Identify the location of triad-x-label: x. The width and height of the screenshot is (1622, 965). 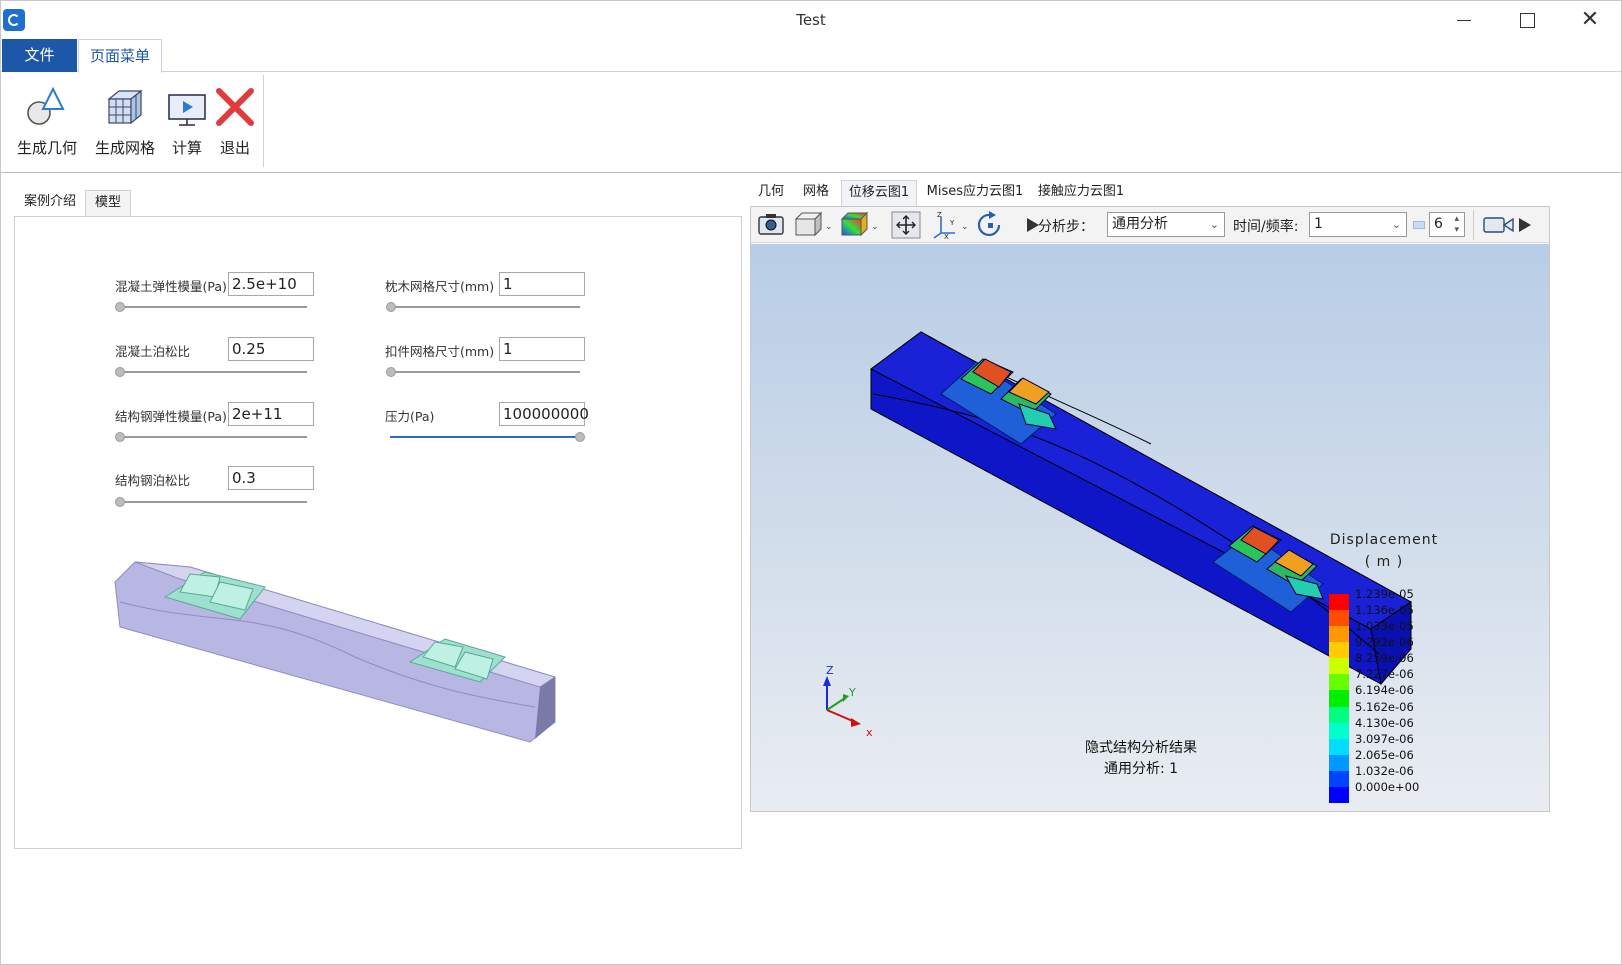
(869, 732).